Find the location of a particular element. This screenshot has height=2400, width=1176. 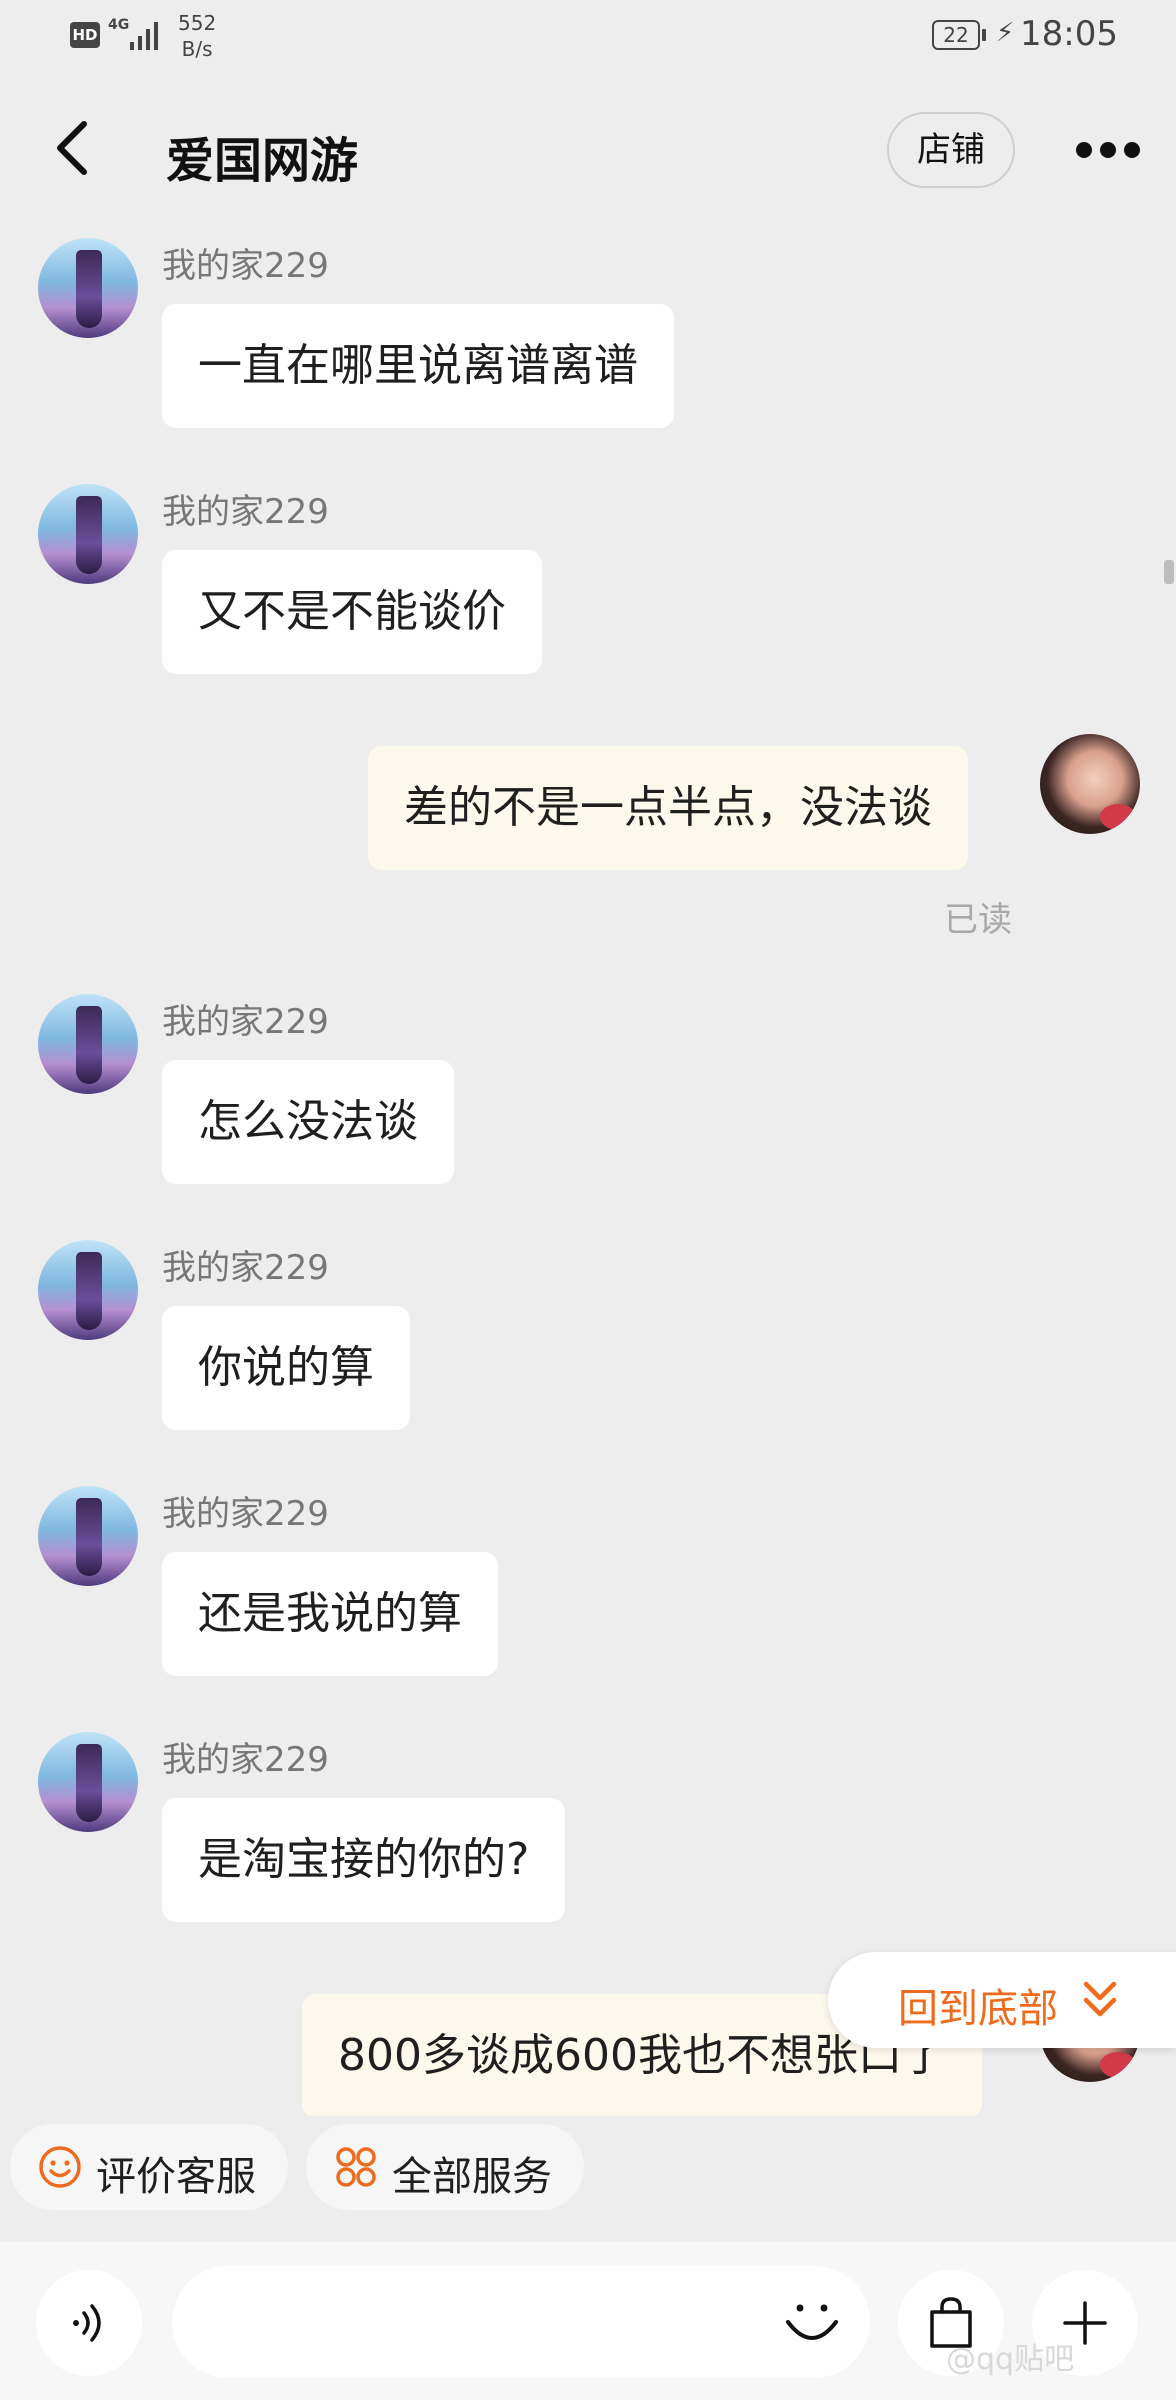

all-services-chip: 全部服务 is located at coordinates (445, 2167).